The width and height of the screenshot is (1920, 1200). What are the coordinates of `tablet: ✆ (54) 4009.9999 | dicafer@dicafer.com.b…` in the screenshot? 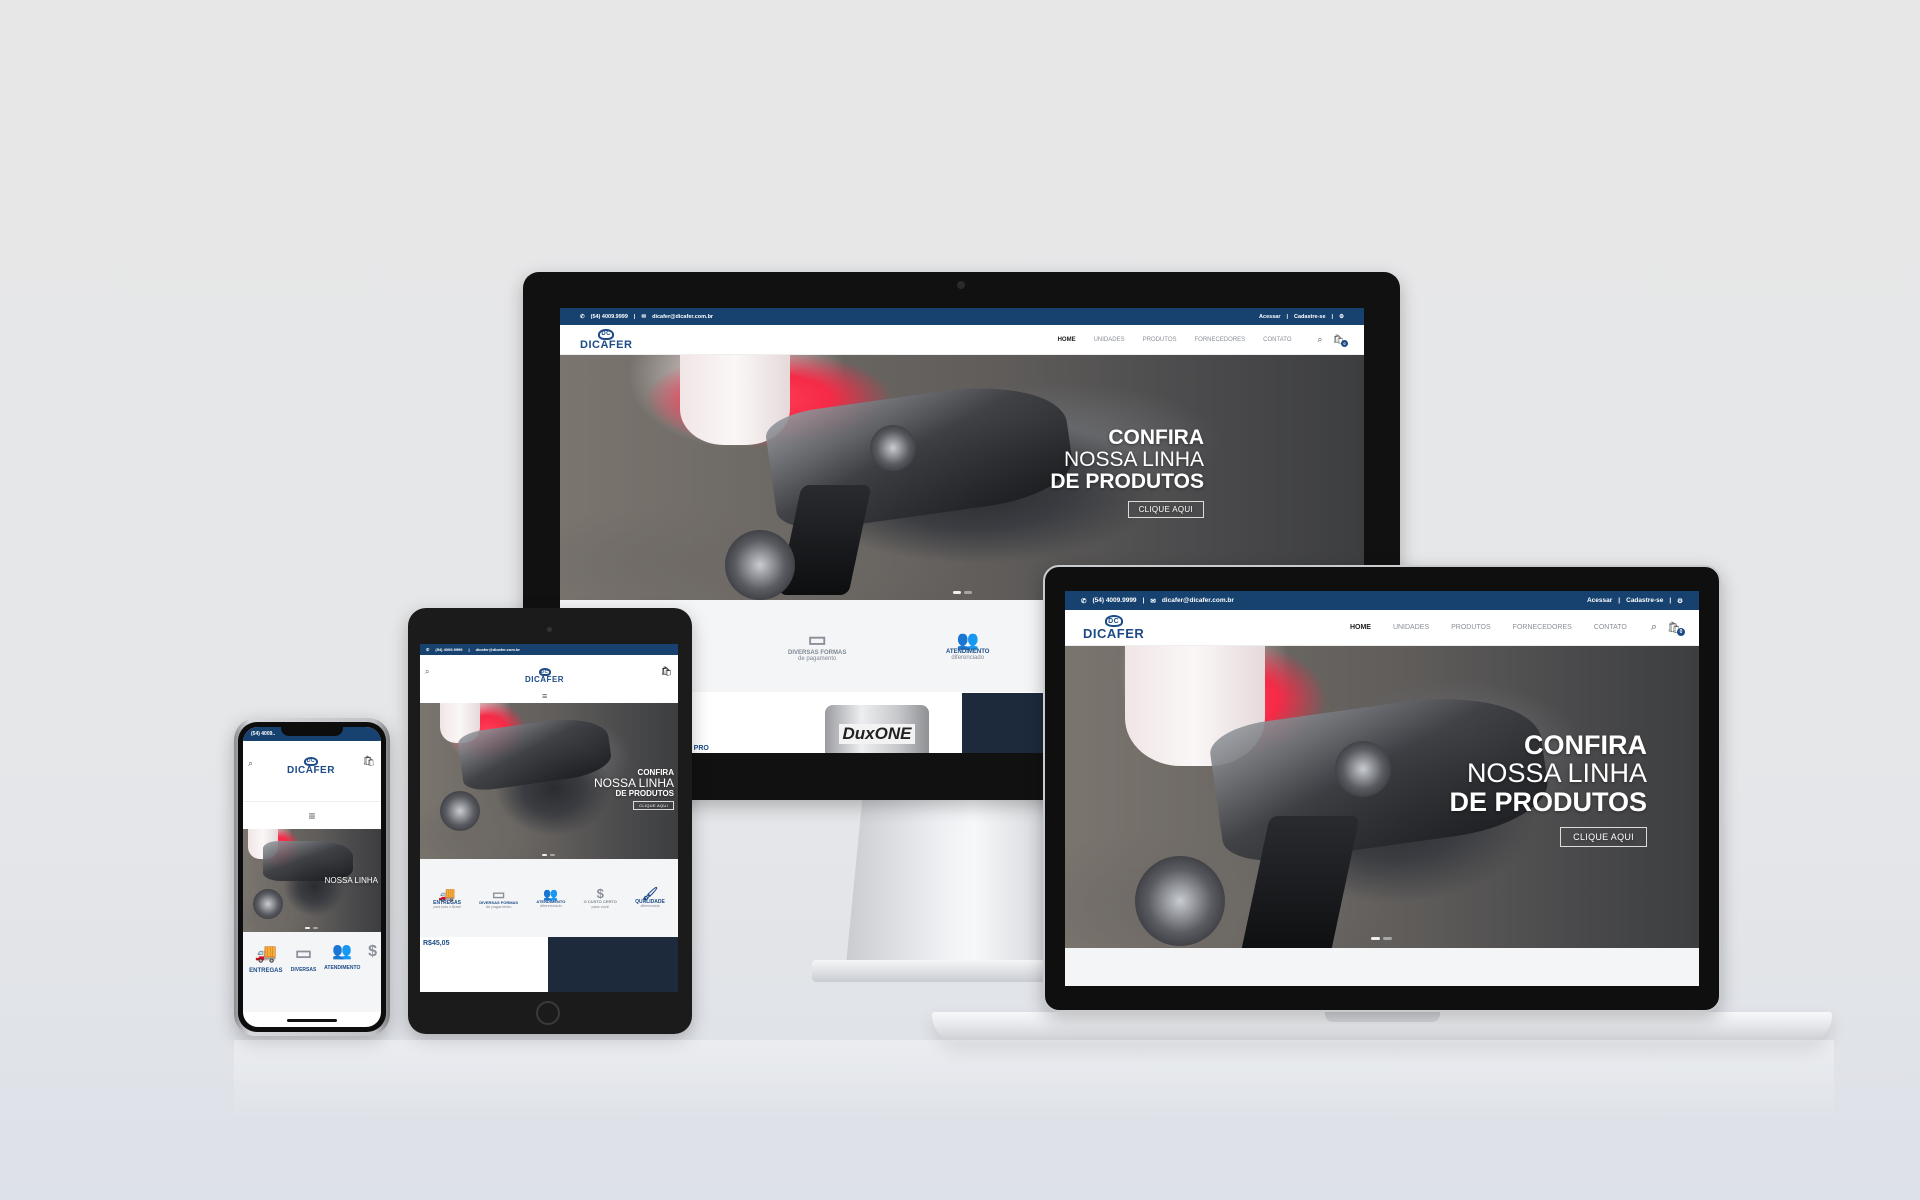 It's located at (550, 821).